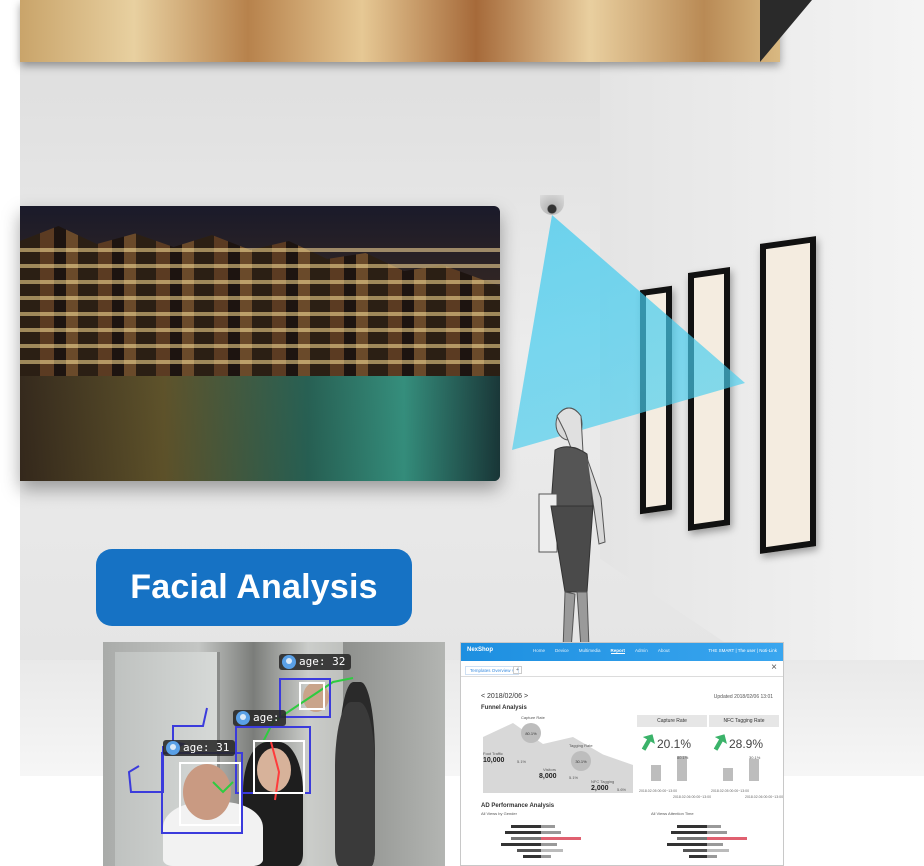  What do you see at coordinates (400, 31) in the screenshot?
I see `ceiling-led-display` at bounding box center [400, 31].